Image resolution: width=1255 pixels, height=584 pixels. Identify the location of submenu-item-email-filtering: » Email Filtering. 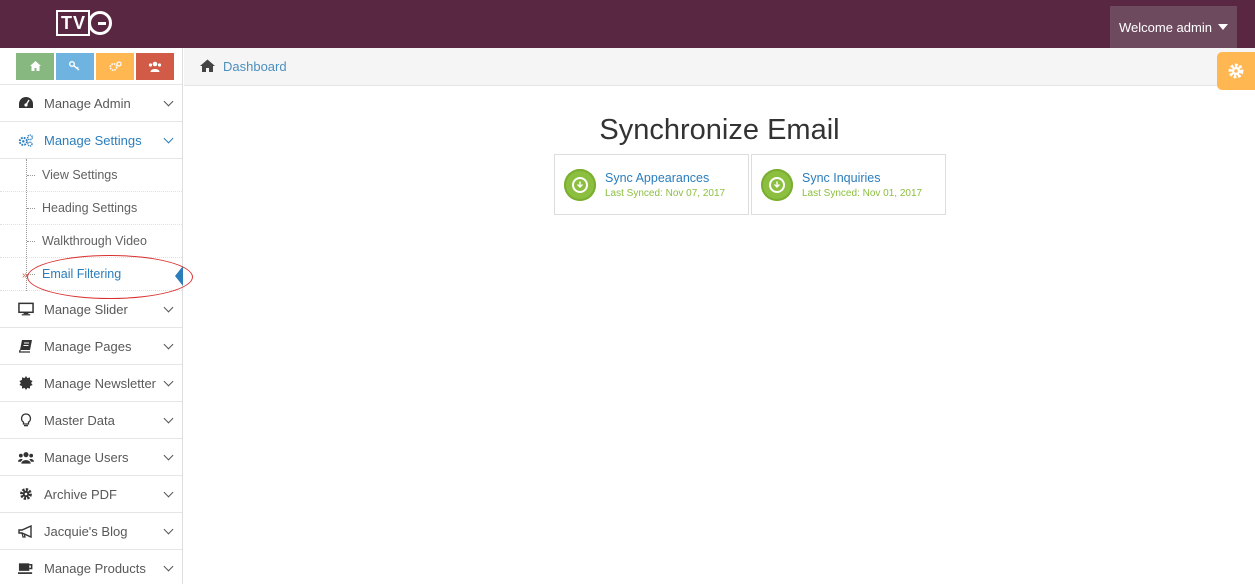
(91, 274).